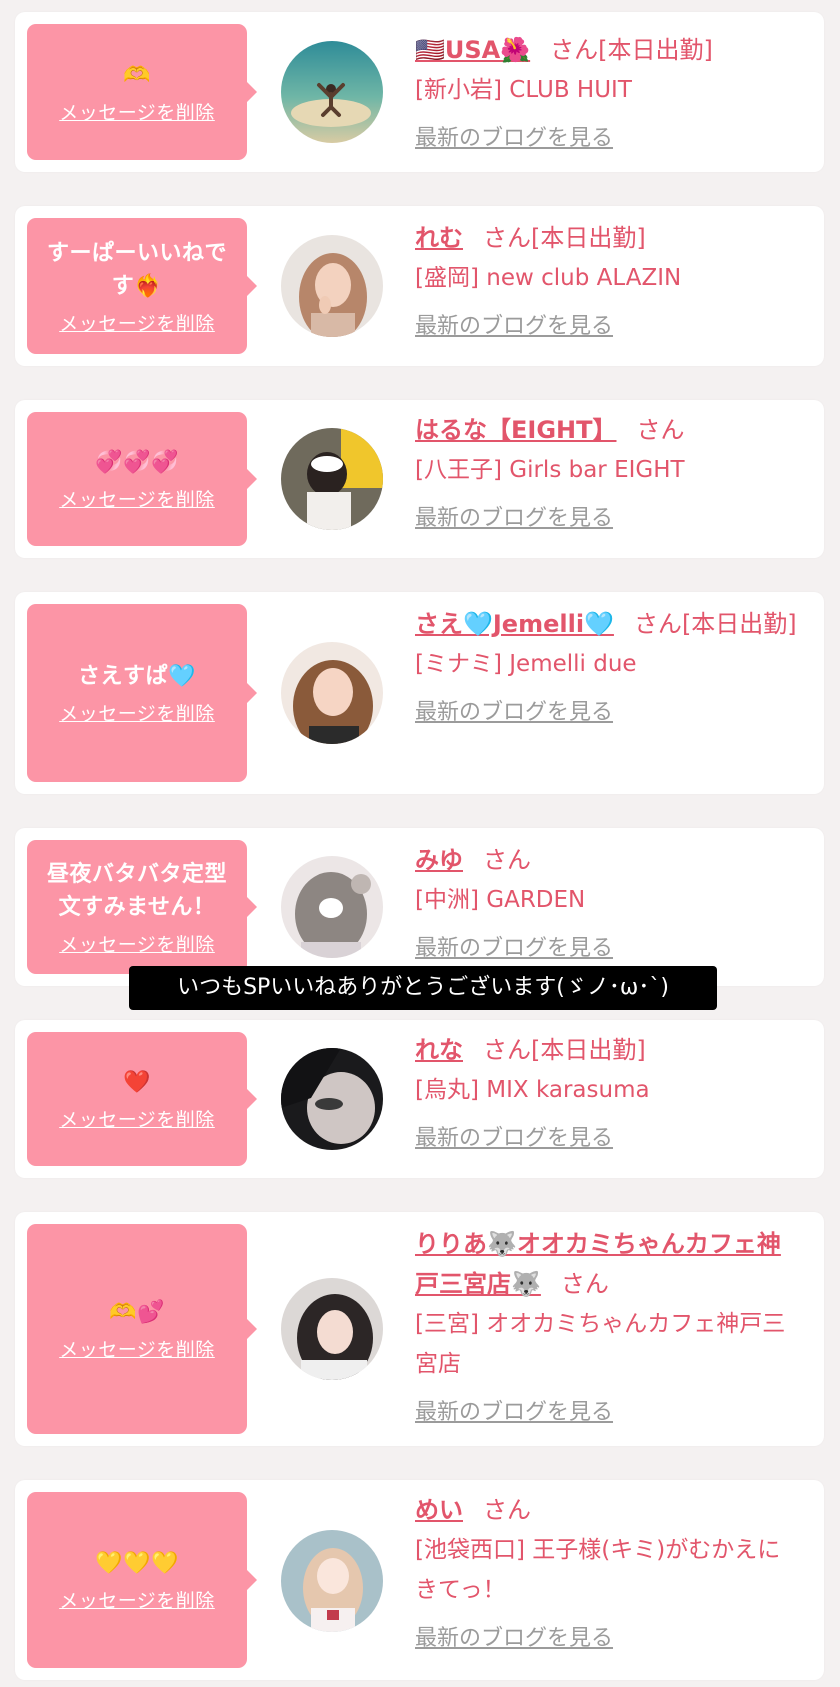  Describe the element at coordinates (439, 238) in the screenshot. I see `user-name-link: れむ` at that location.